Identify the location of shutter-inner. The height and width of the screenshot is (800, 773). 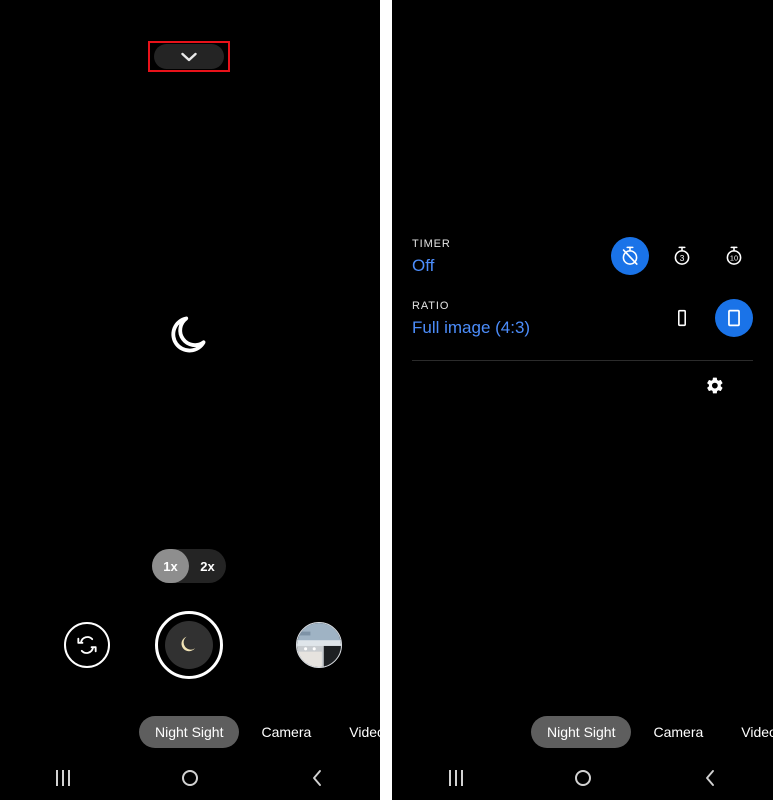
(189, 645).